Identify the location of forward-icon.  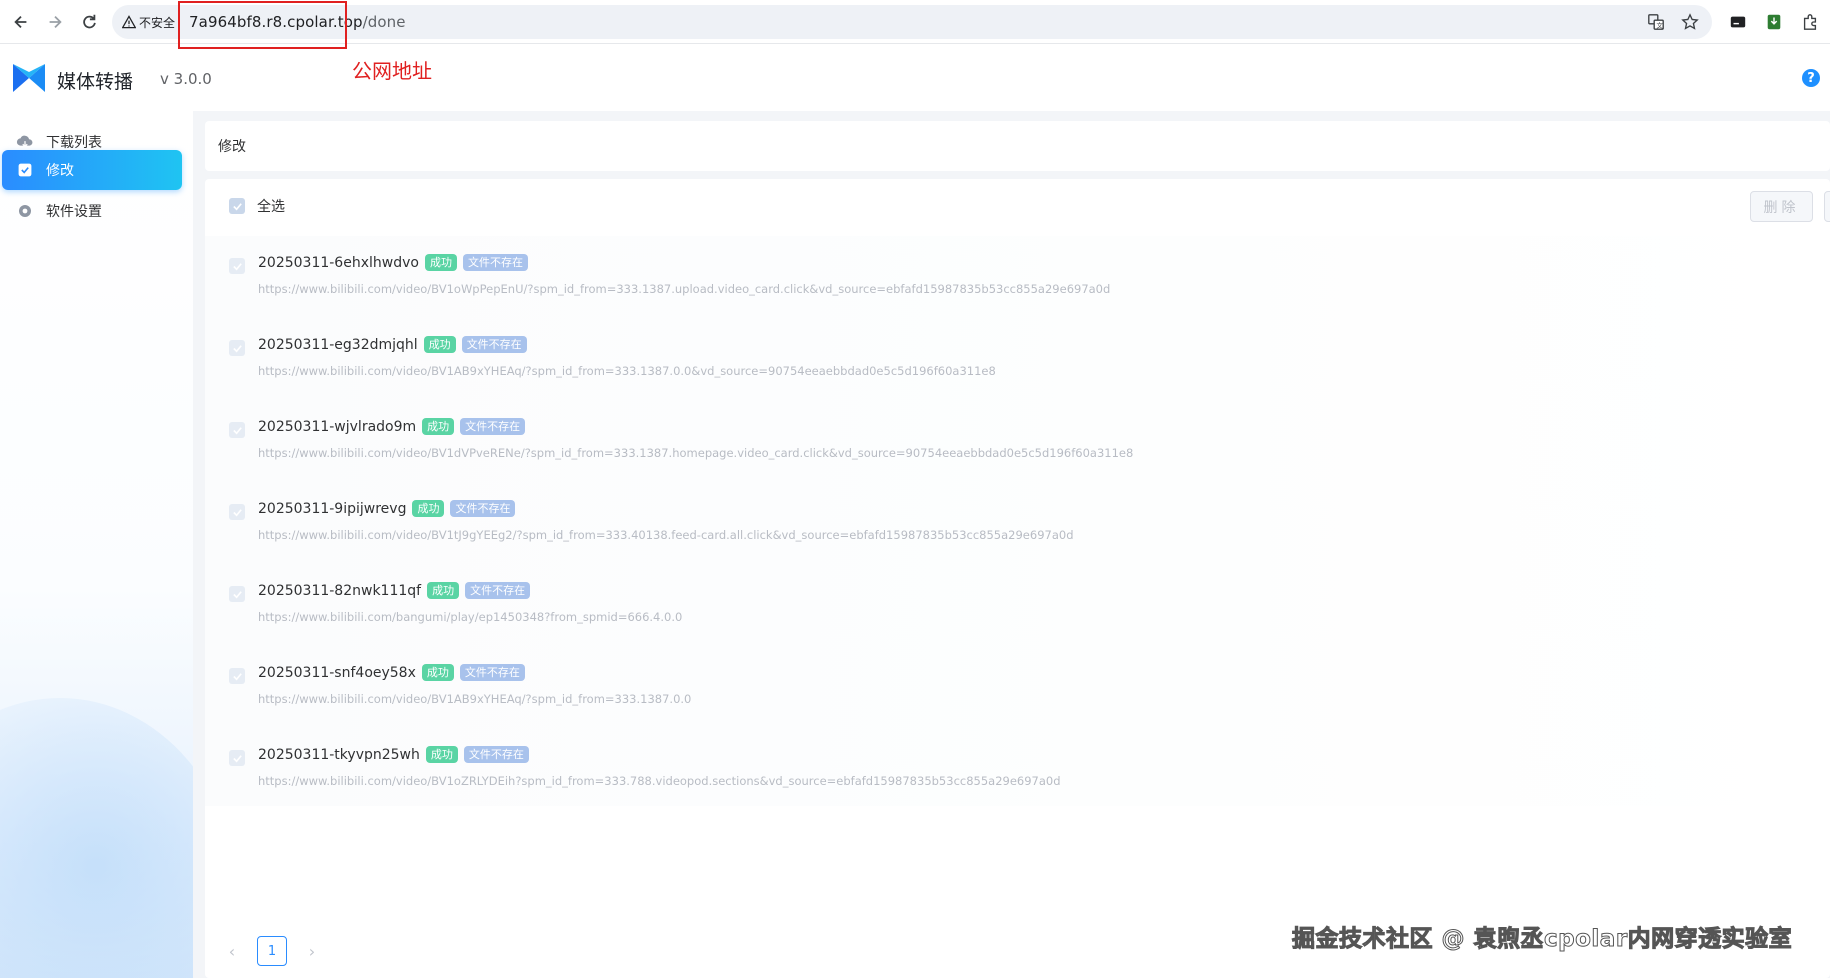
(55, 22).